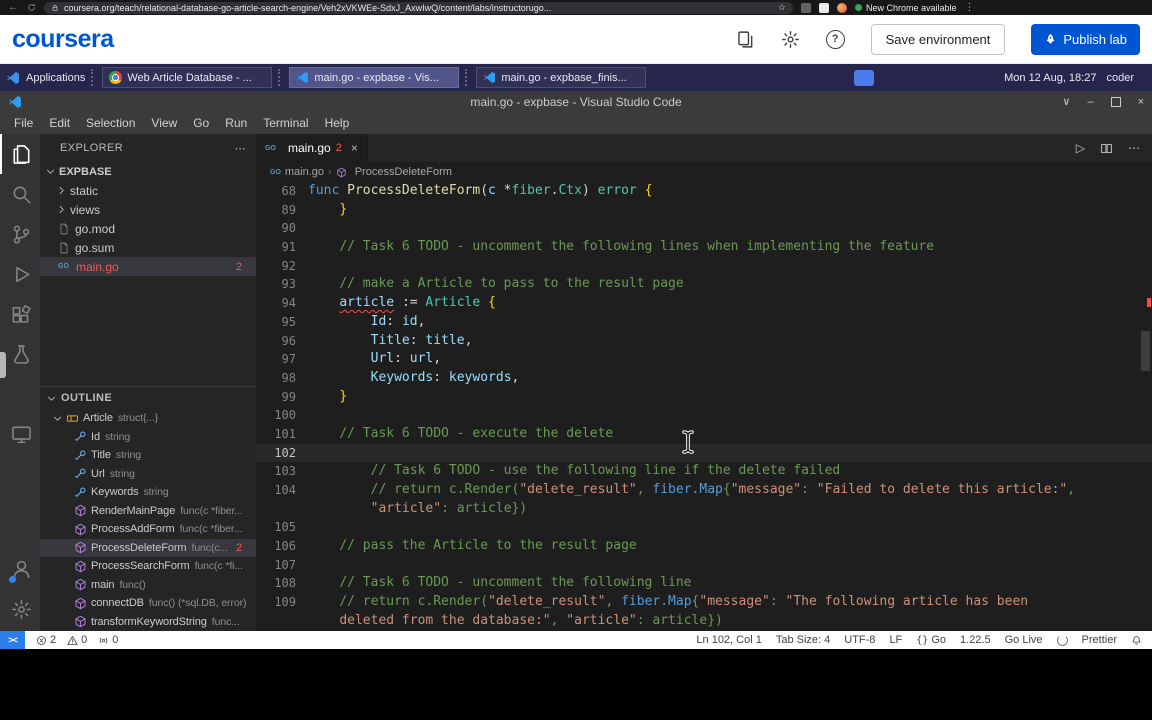  I want to click on tab-main-go: GO main.go 2 ×, so click(312, 148).